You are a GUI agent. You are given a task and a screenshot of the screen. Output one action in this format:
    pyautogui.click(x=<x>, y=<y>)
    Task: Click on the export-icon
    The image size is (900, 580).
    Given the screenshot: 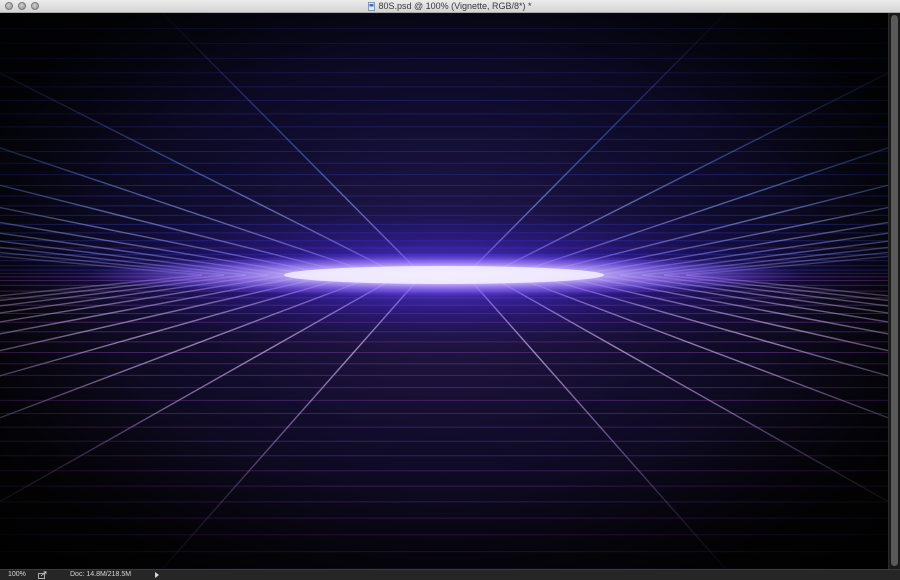 What is the action you would take?
    pyautogui.click(x=42, y=575)
    